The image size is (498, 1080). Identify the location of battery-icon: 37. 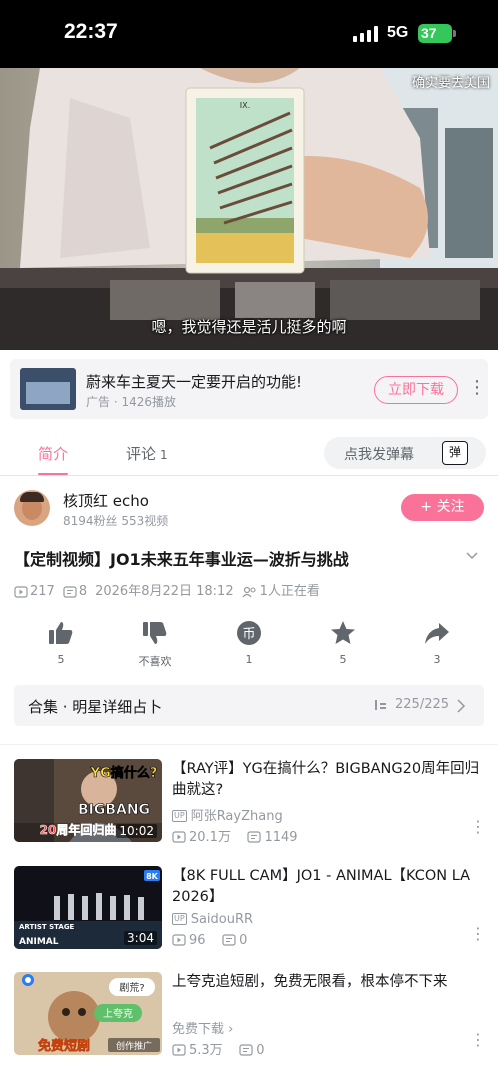
(435, 33).